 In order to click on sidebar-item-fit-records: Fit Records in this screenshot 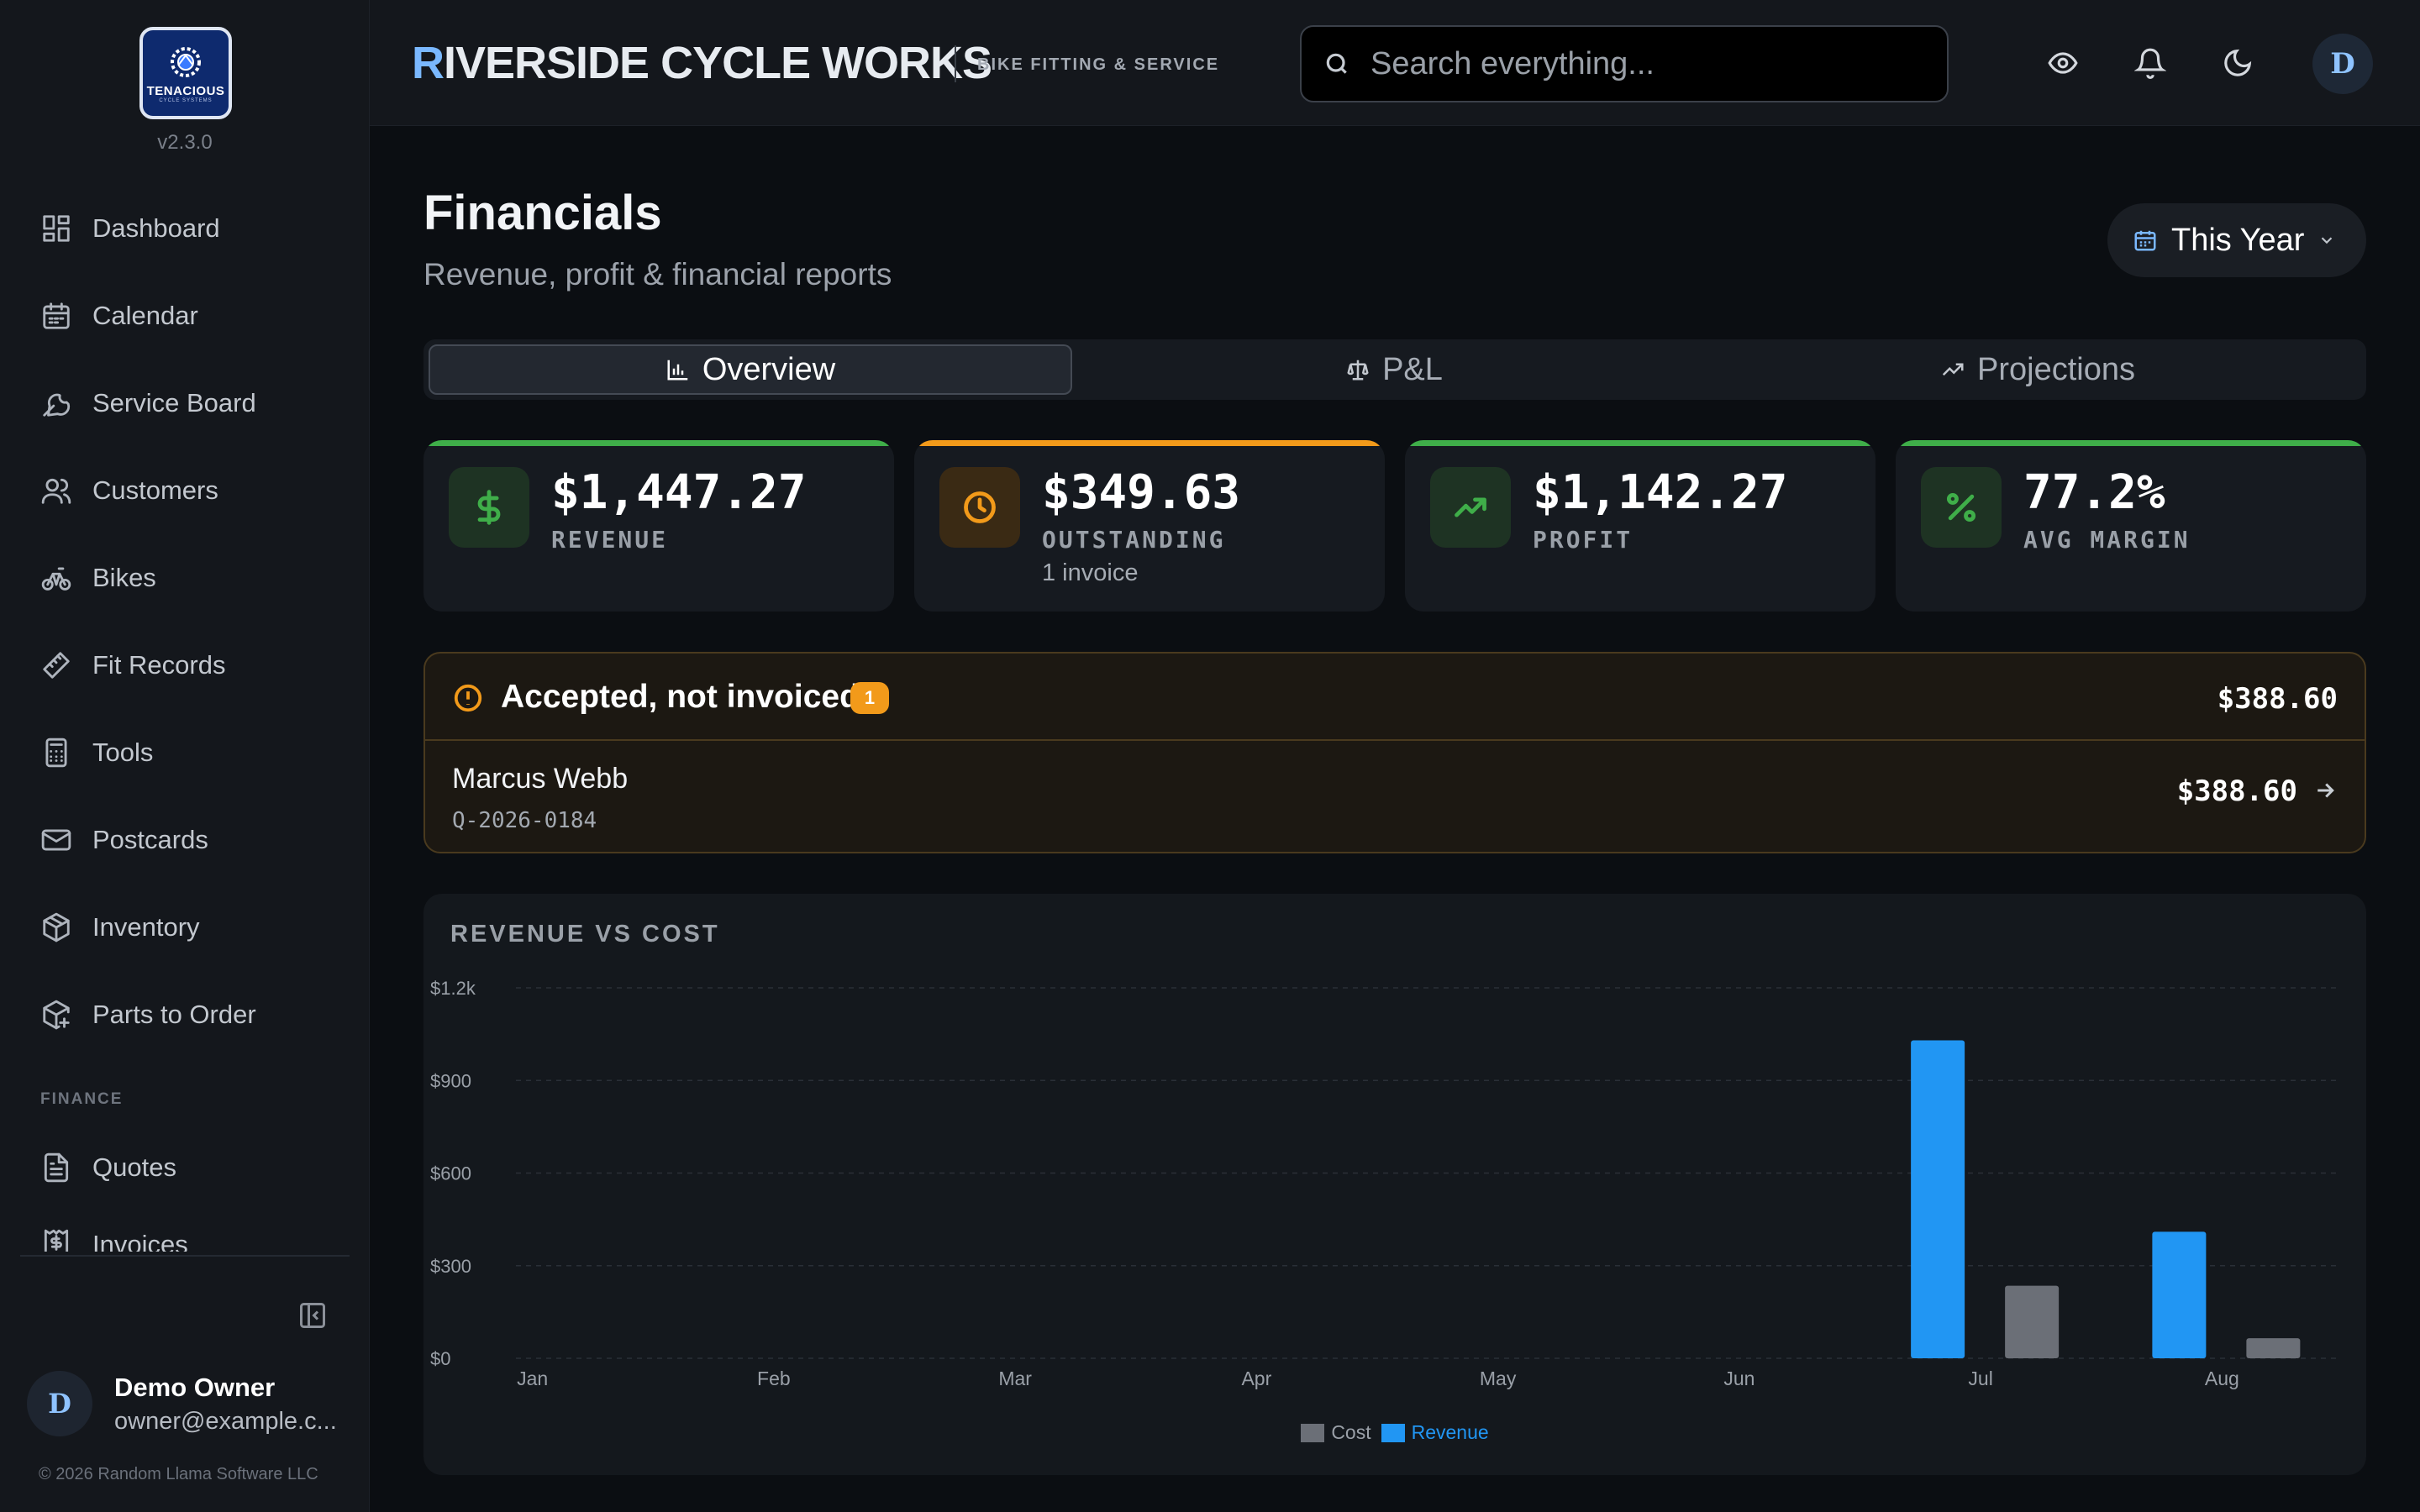, I will do `click(185, 665)`.